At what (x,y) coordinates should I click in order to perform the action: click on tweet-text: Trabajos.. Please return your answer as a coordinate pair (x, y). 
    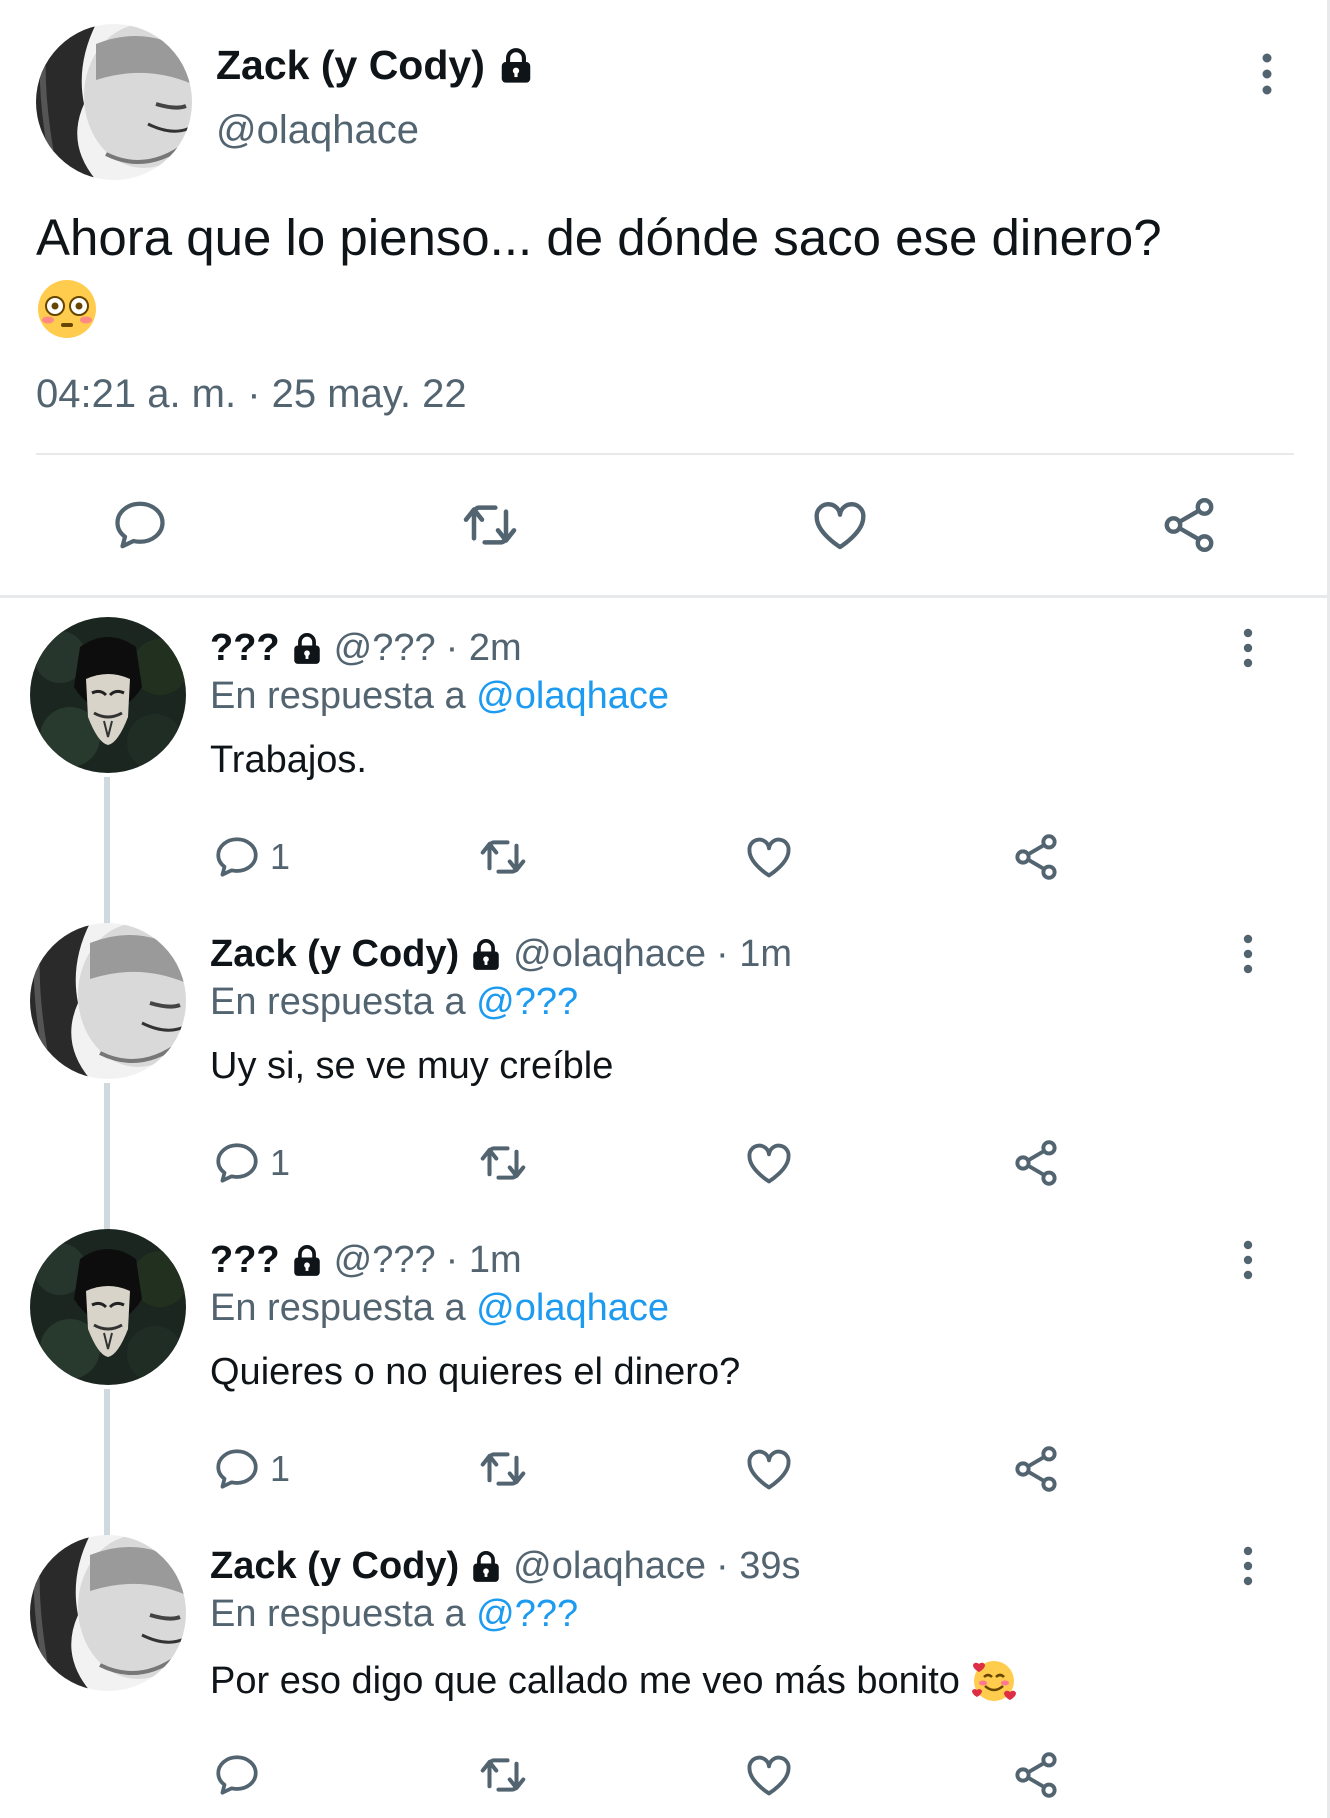
    Looking at the image, I should click on (288, 760).